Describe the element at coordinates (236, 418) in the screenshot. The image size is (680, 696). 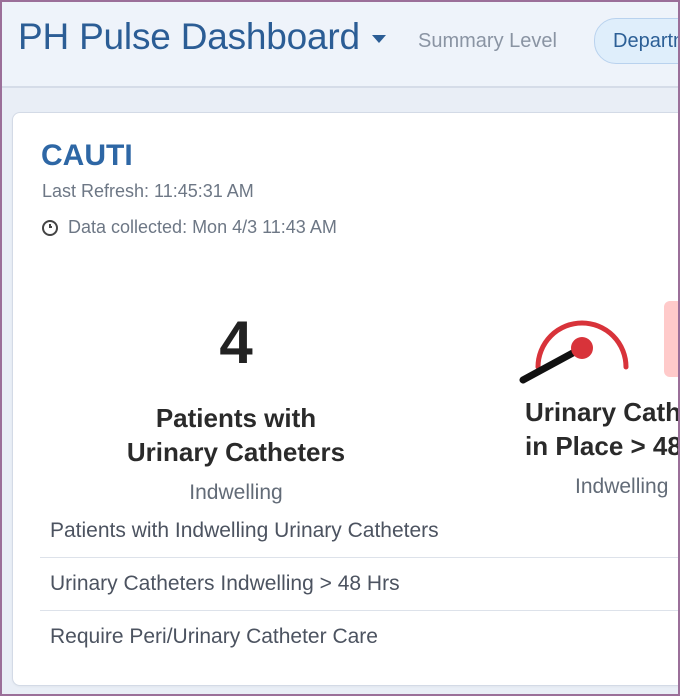
I see `metric-label-line1: Patients with` at that location.